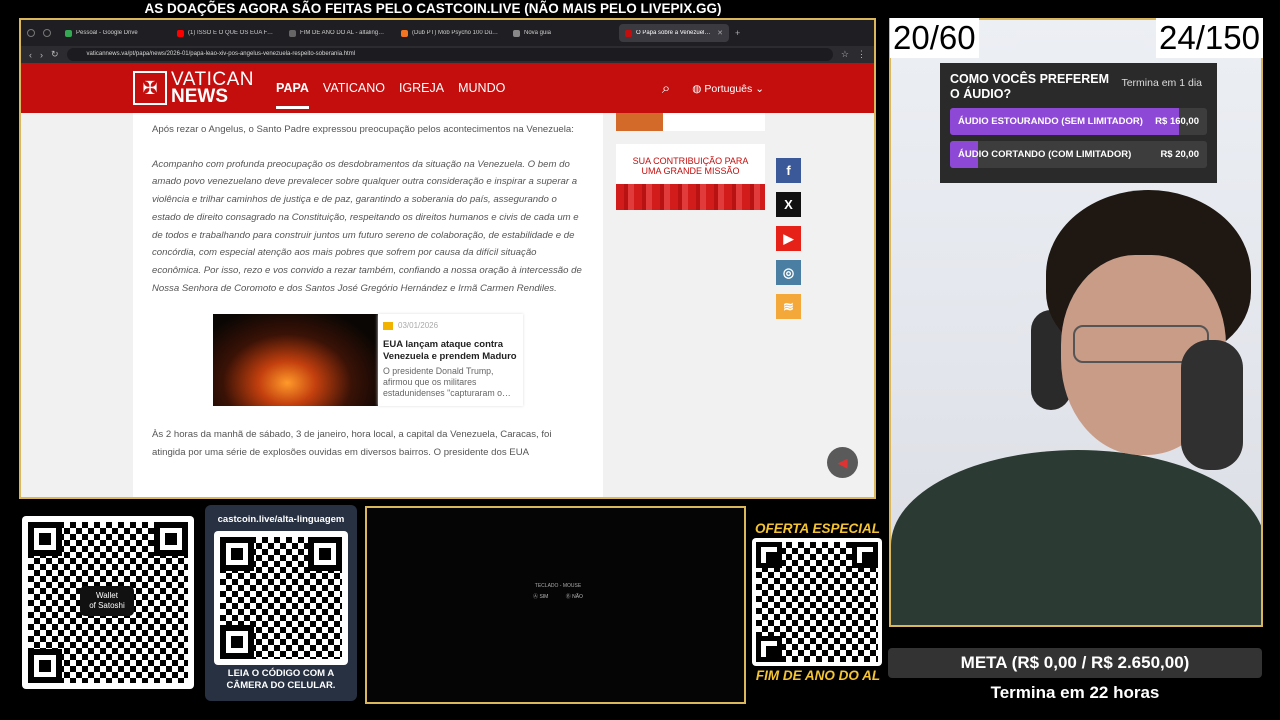  Describe the element at coordinates (788, 306) in the screenshot. I see `rss-icon: ≋` at that location.